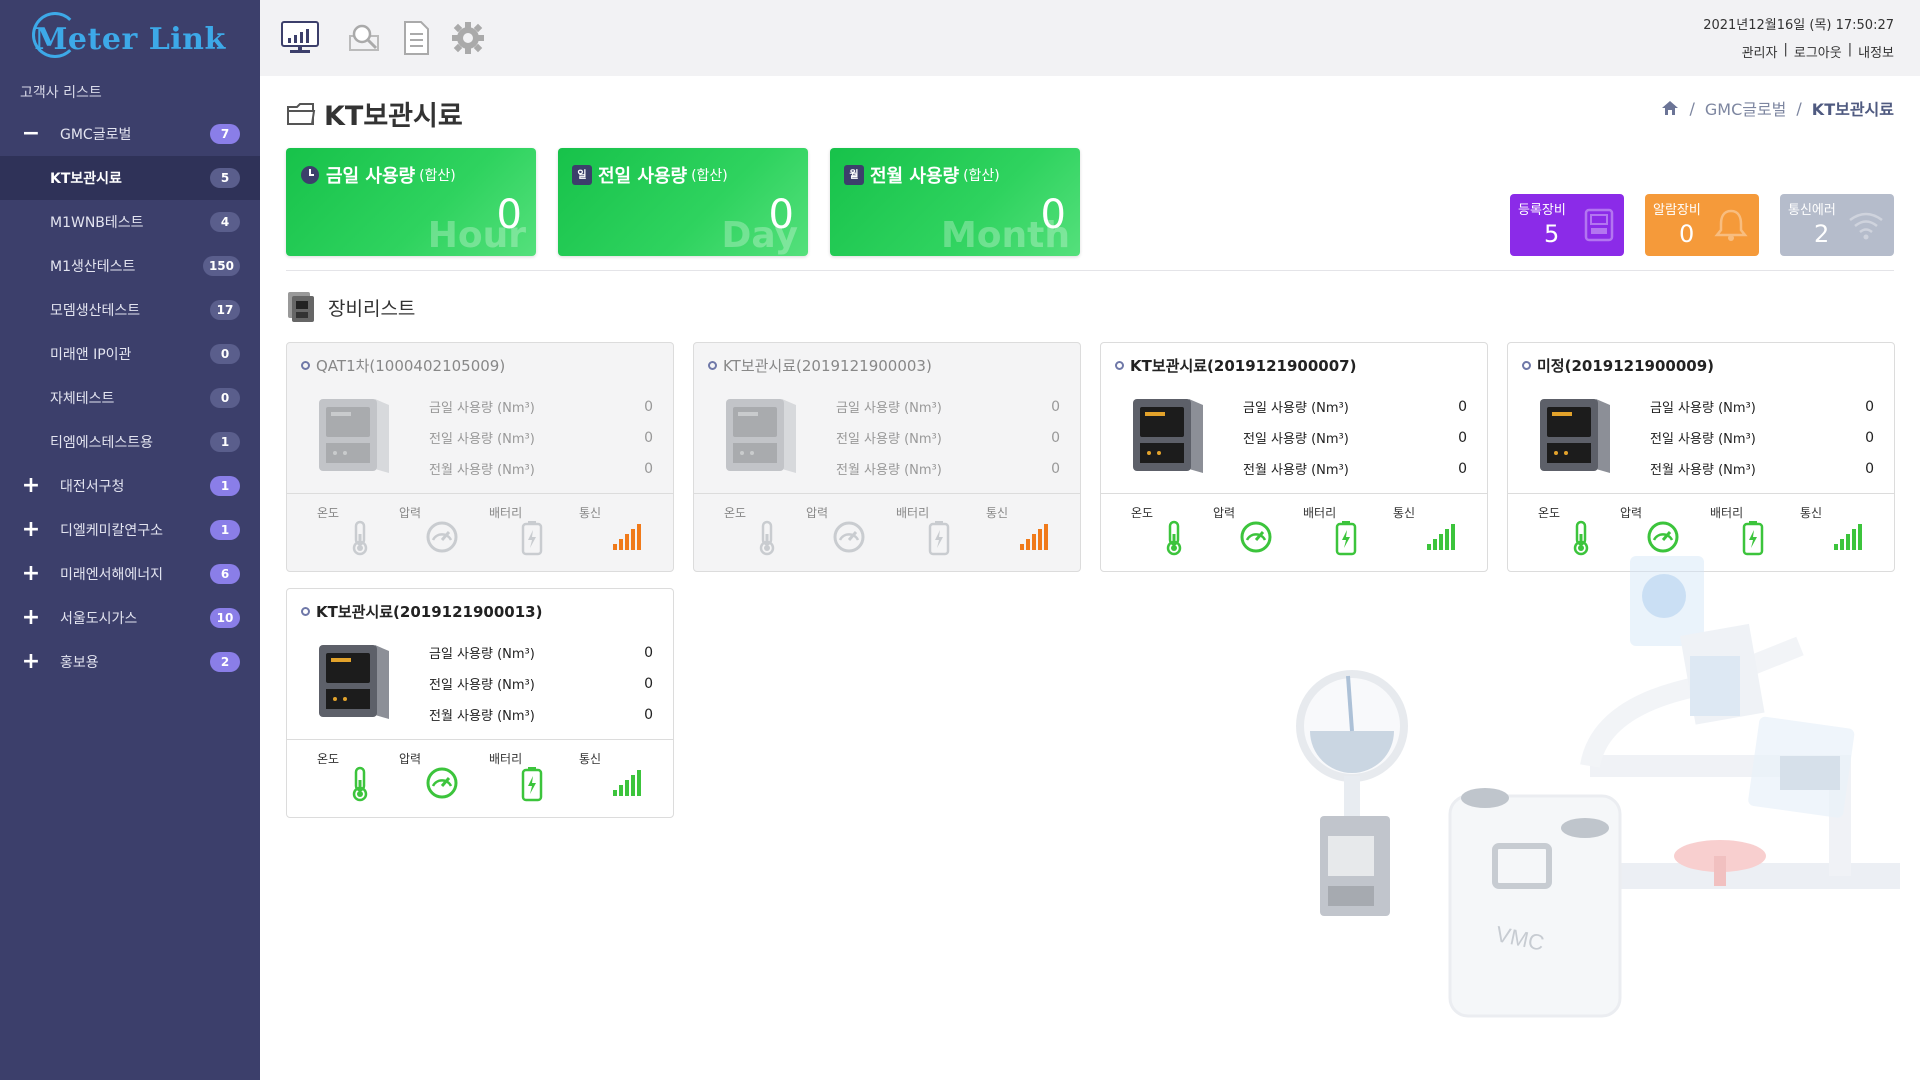  What do you see at coordinates (683, 202) in the screenshot?
I see `yesterday-usage-card: 일 전일 사용량 (합산) Day 0` at bounding box center [683, 202].